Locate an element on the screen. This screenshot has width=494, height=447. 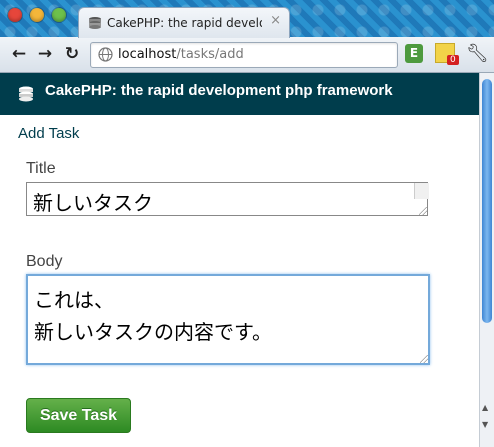
address-bar: localhost/tasks/add is located at coordinates (244, 55).